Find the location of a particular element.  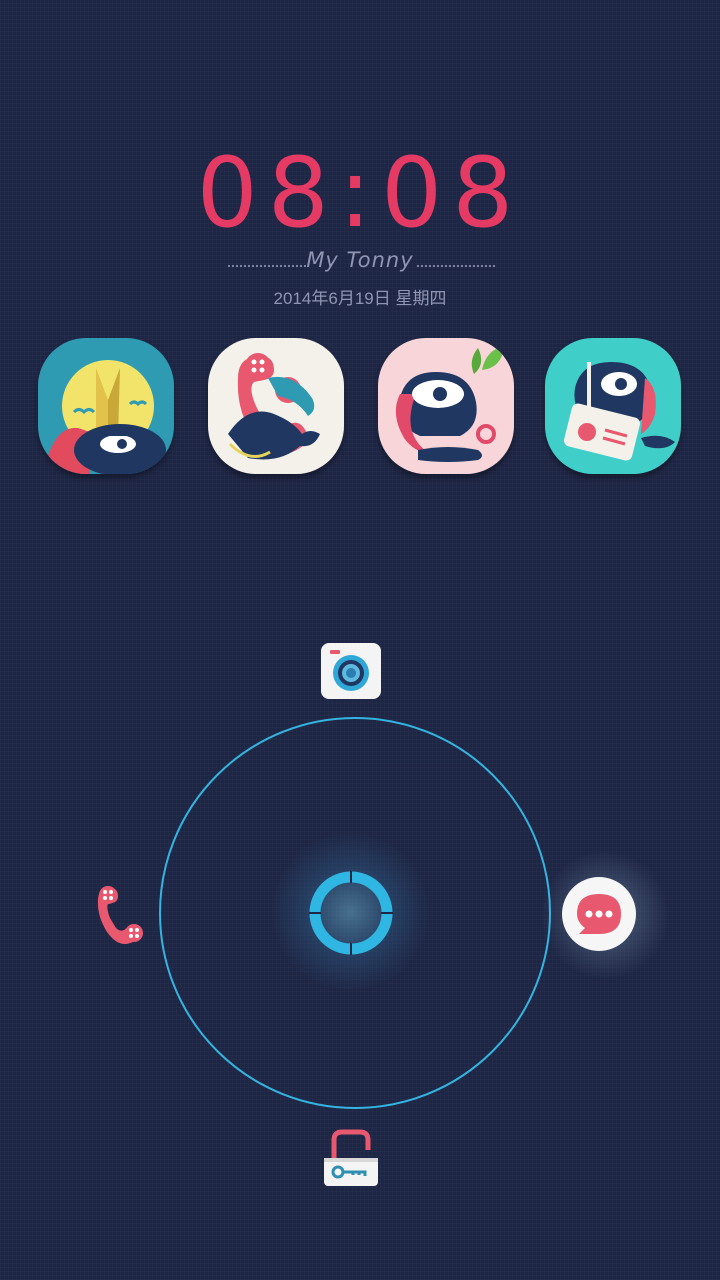

unlock-handle is located at coordinates (351, 913).